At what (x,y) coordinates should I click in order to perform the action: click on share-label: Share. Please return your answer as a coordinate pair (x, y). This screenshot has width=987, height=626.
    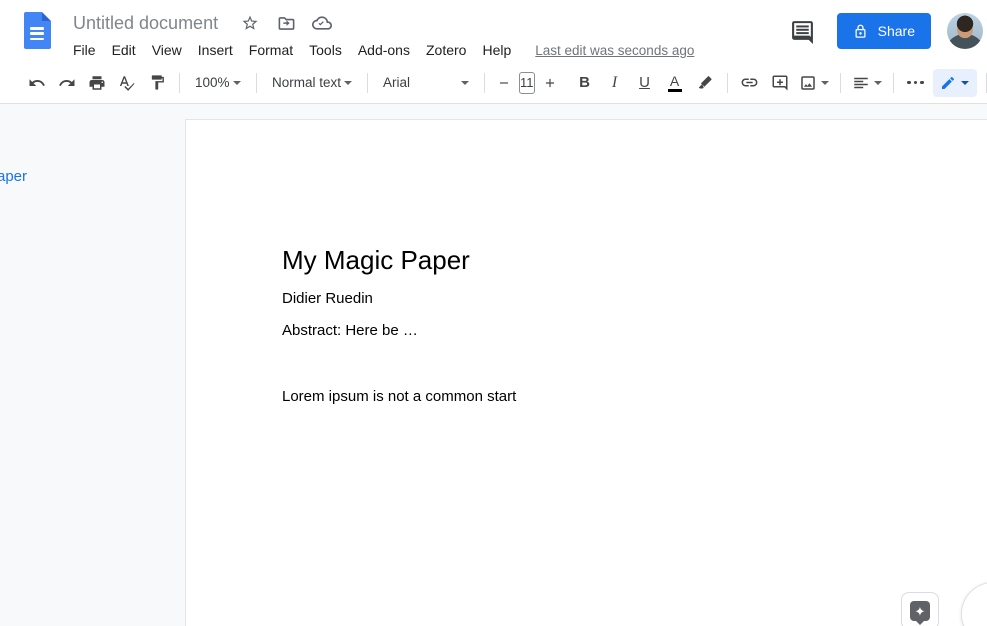
    Looking at the image, I should click on (896, 31).